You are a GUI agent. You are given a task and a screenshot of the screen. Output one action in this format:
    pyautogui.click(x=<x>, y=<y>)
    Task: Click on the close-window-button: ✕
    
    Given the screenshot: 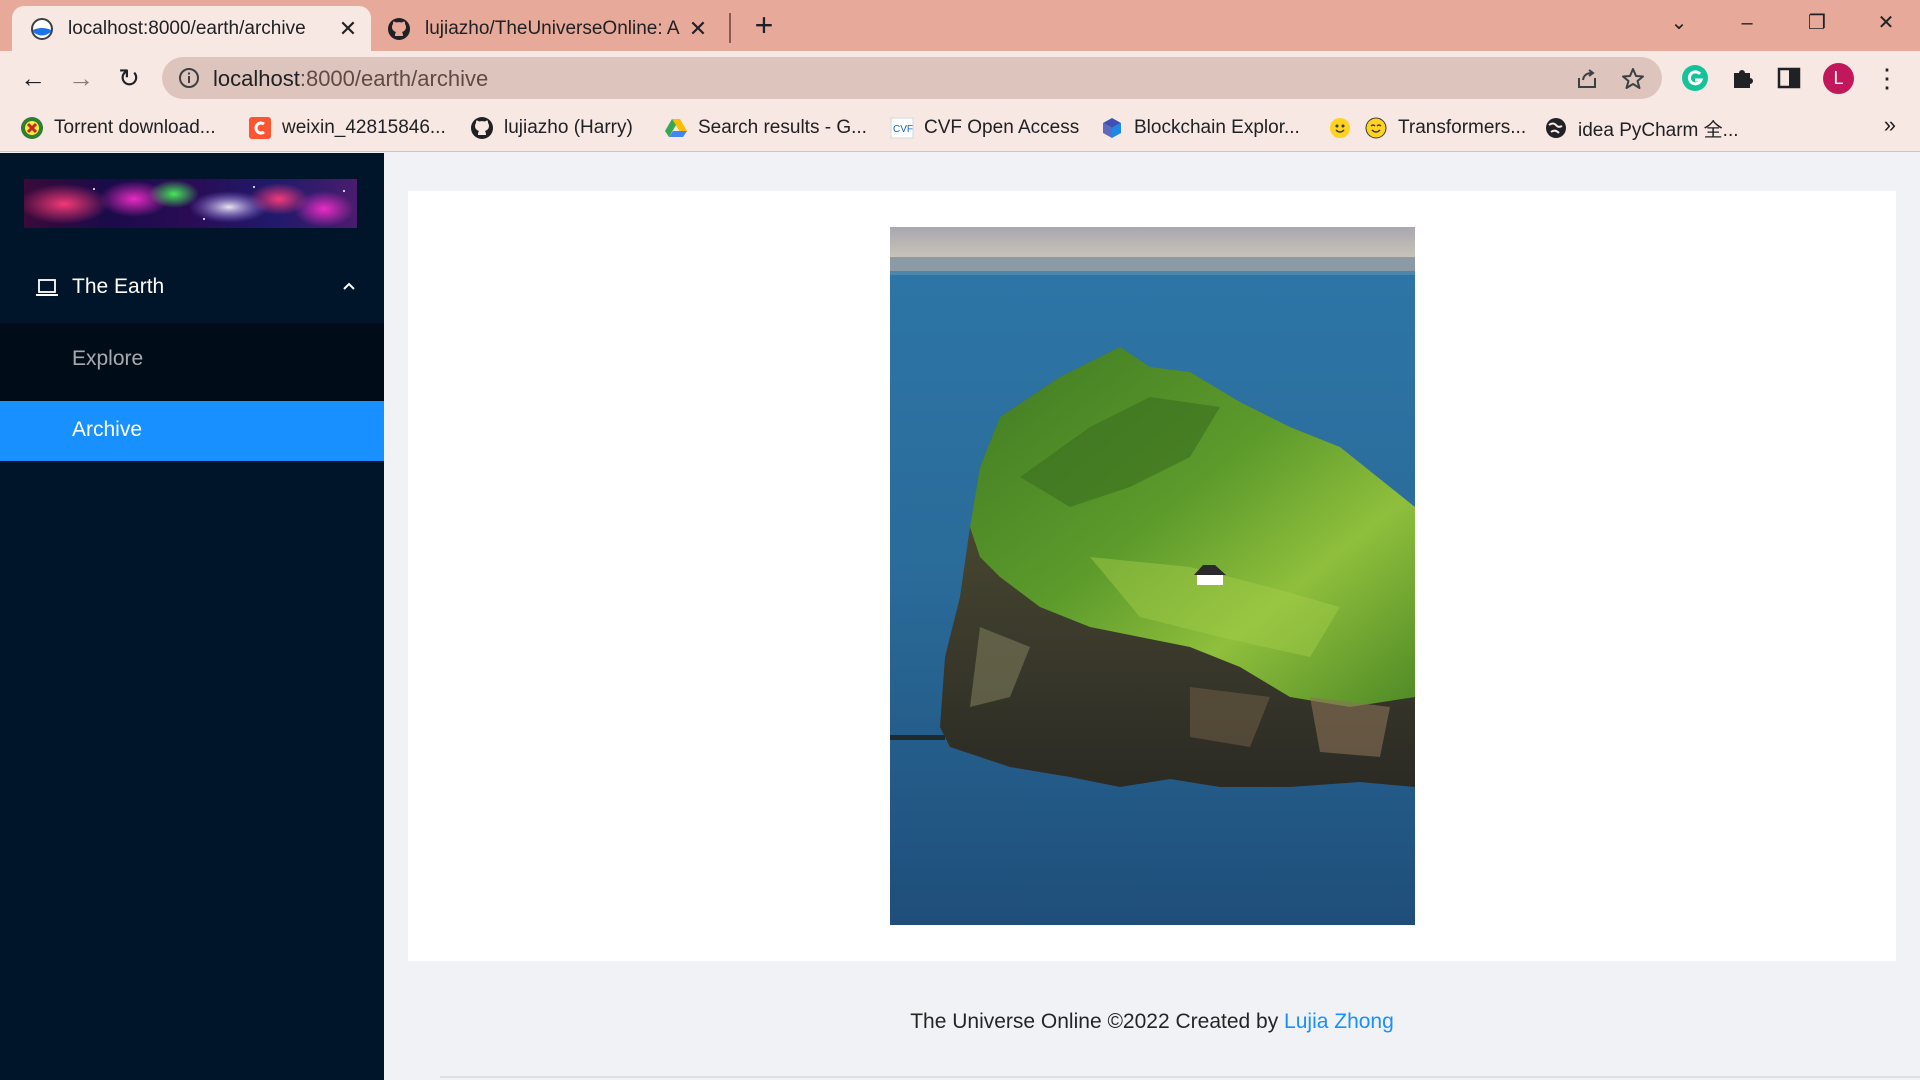 What is the action you would take?
    pyautogui.click(x=1886, y=23)
    